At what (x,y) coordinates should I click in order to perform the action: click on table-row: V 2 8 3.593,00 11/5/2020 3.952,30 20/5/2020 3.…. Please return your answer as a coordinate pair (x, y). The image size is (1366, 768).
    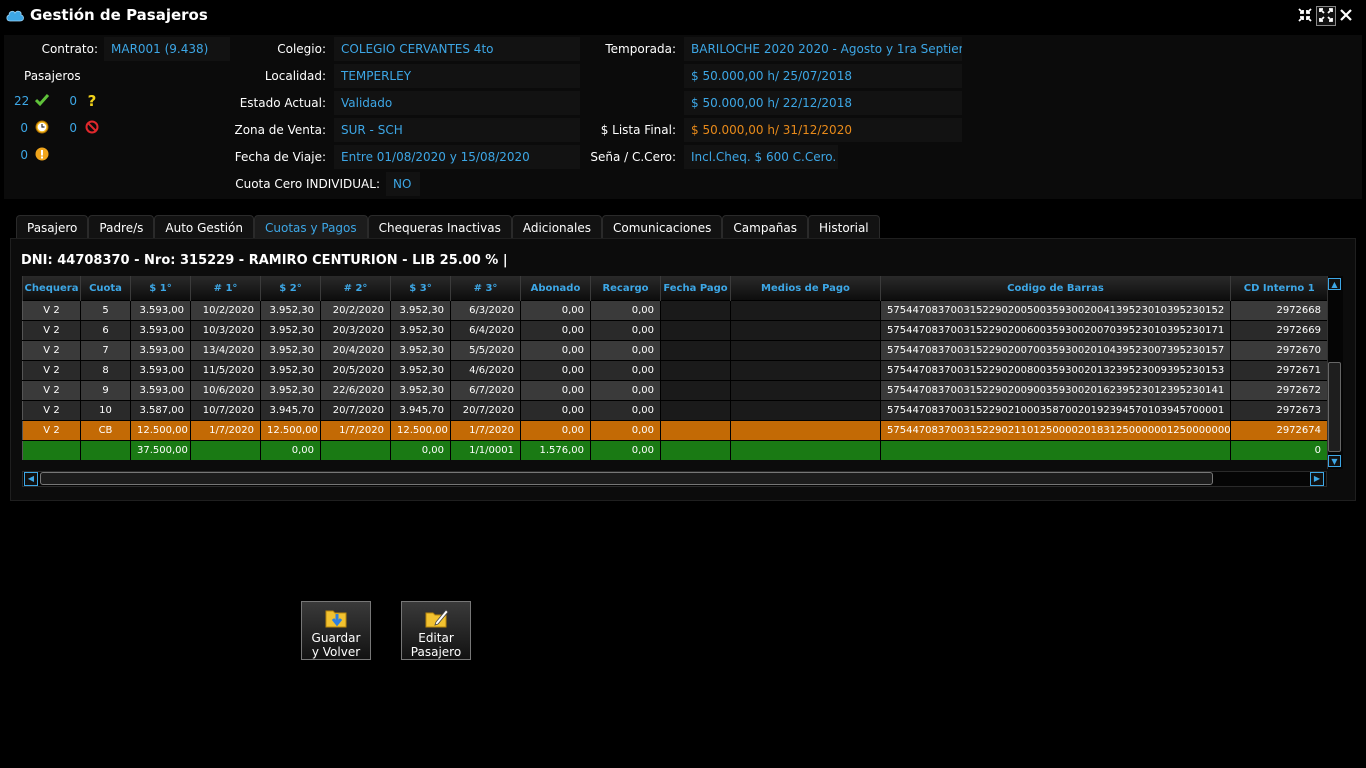
    Looking at the image, I should click on (674, 370).